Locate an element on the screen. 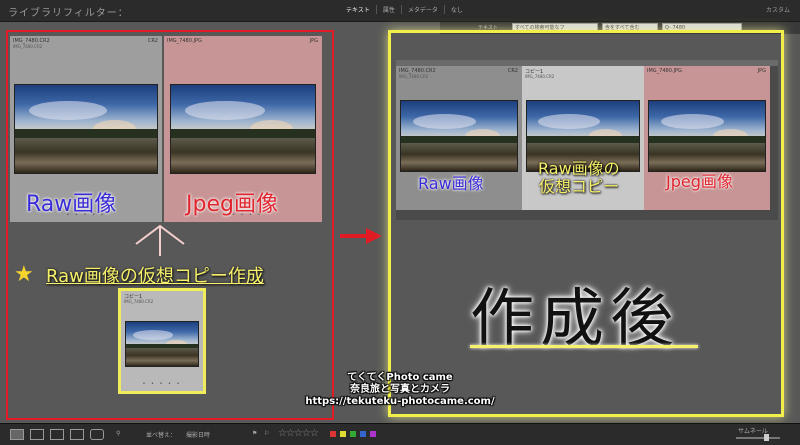 This screenshot has width=800, height=445. loupe-view-icon is located at coordinates (37, 434).